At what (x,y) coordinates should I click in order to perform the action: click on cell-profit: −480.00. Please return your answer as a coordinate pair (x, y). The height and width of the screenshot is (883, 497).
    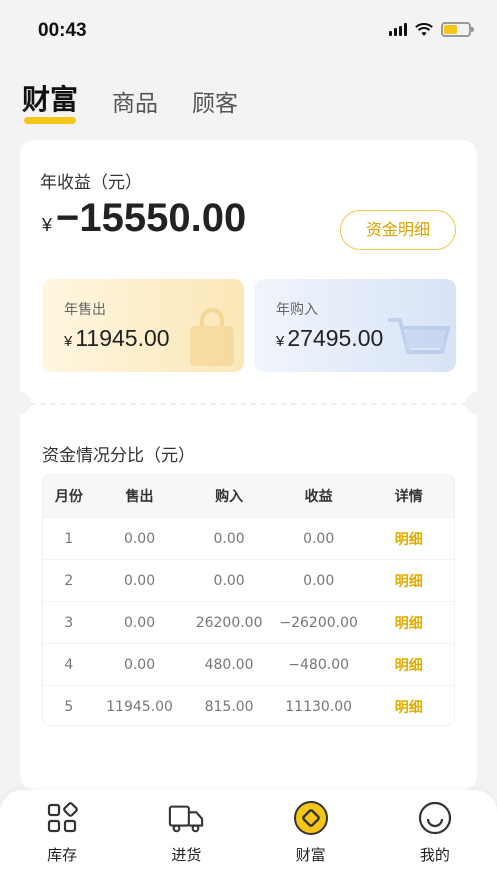
    Looking at the image, I should click on (319, 664).